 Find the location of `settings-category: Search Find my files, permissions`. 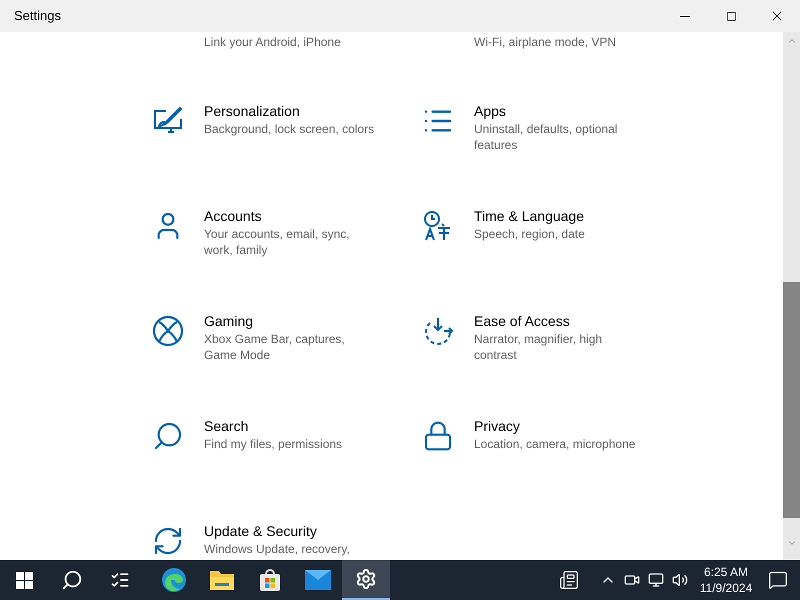

settings-category: Search Find my files, permissions is located at coordinates (287, 436).